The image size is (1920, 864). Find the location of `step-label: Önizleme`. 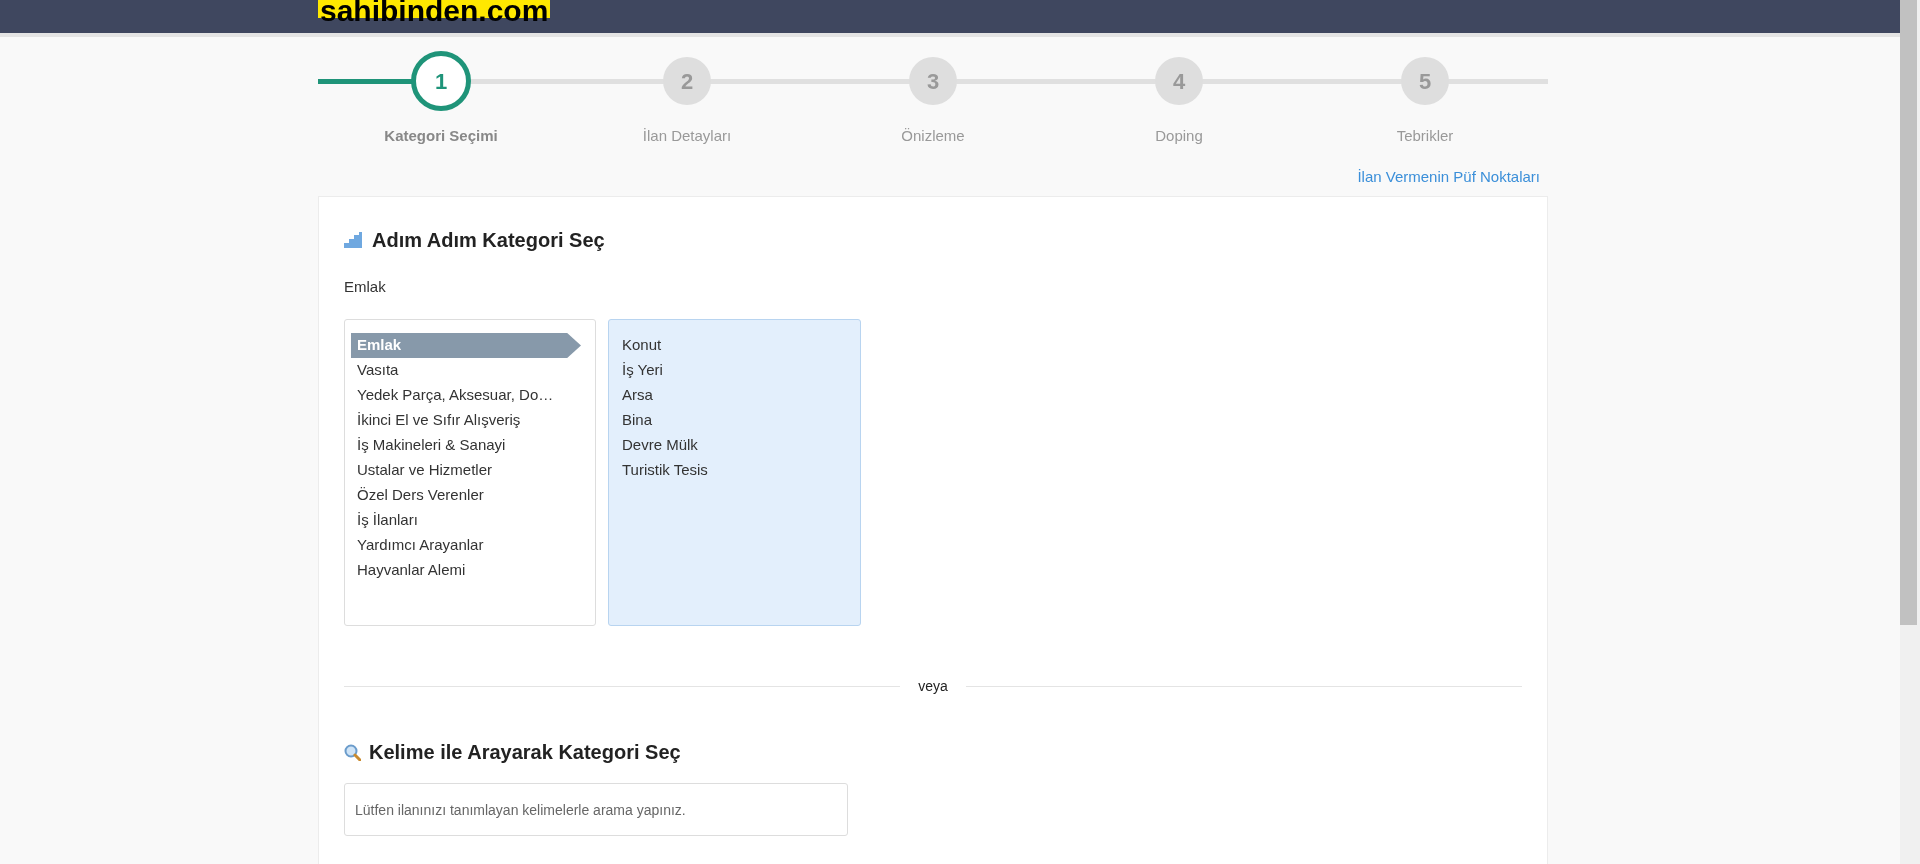

step-label: Önizleme is located at coordinates (933, 136).